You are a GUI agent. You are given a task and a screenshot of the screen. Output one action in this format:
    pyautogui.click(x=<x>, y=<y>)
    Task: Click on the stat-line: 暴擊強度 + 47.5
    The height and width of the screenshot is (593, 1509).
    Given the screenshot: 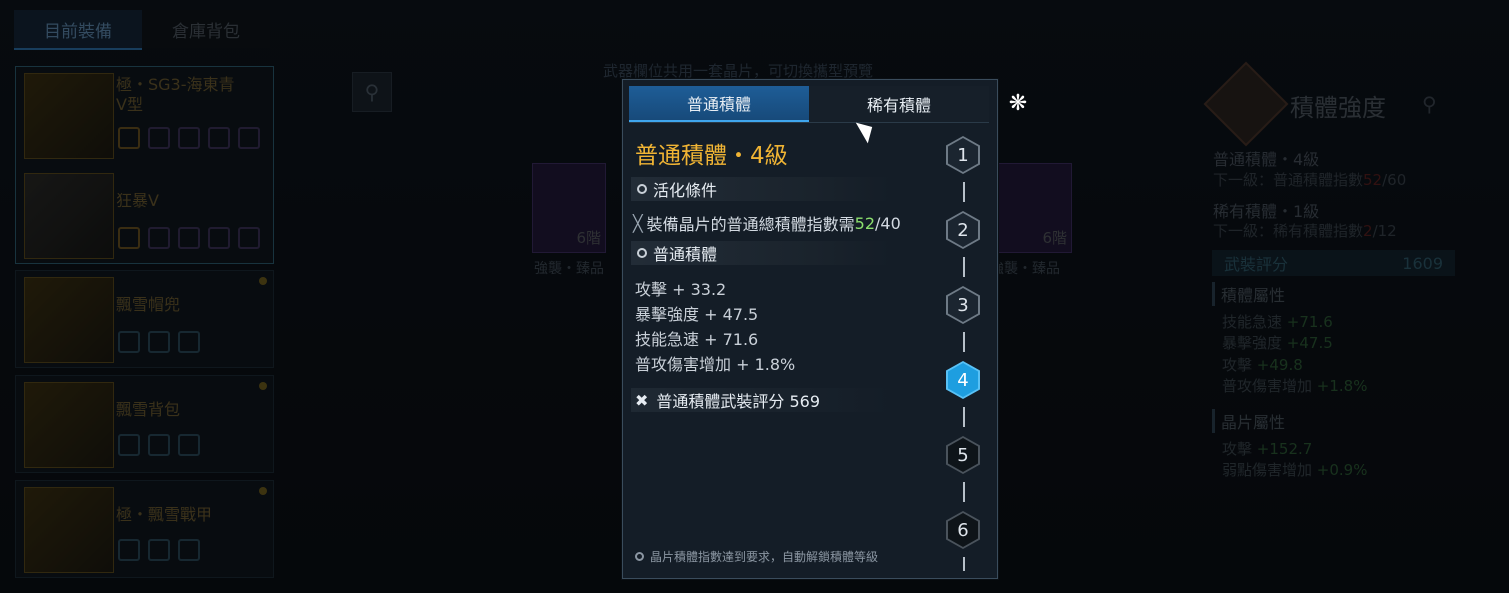 What is the action you would take?
    pyautogui.click(x=697, y=314)
    